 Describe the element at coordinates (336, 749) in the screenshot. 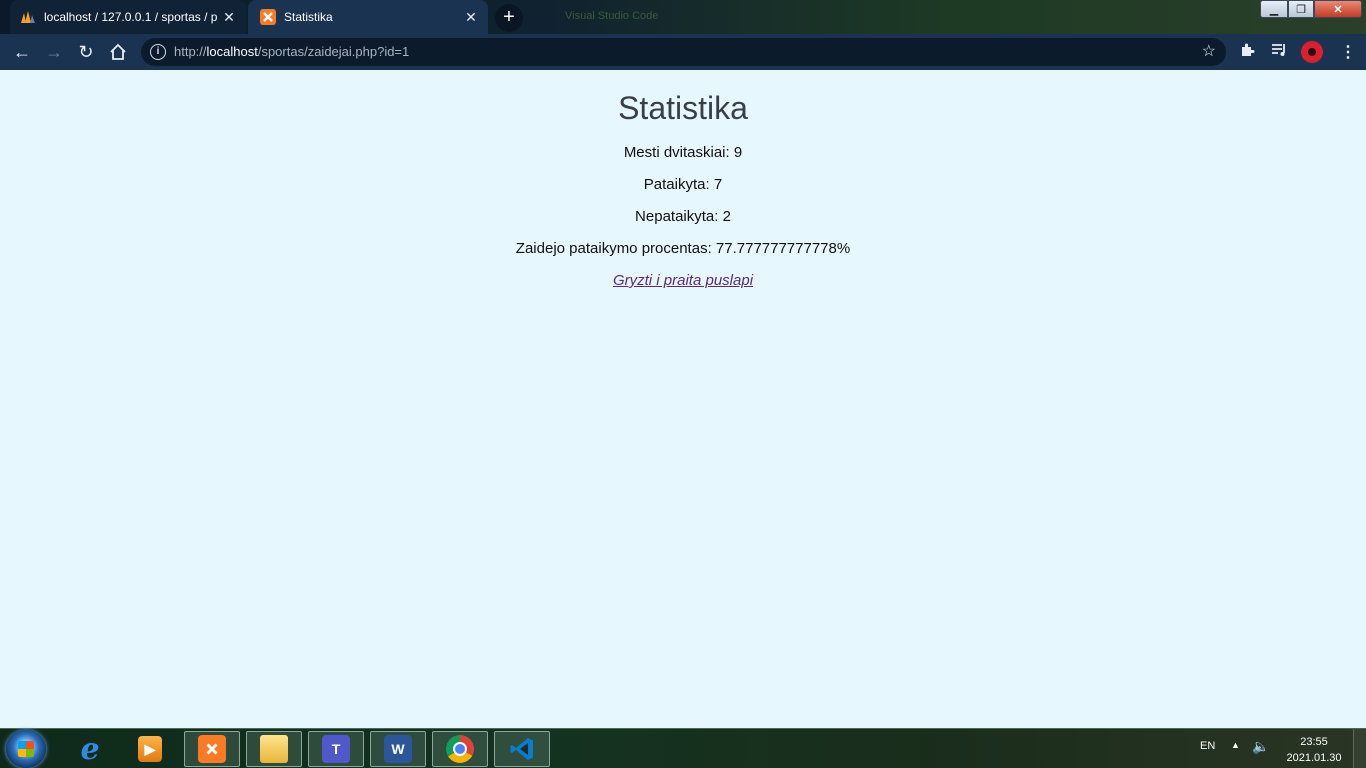

I see `teams-icon: T` at that location.